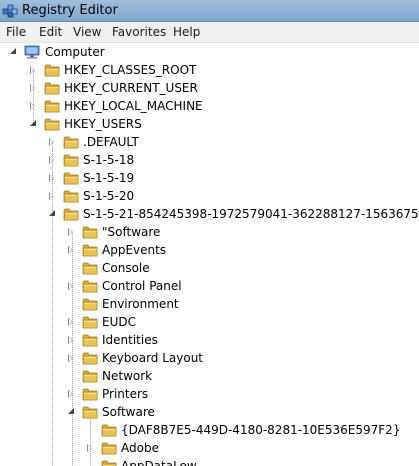 The height and width of the screenshot is (466, 419). Describe the element at coordinates (75, 52) in the screenshot. I see `tree-node-label: Computer` at that location.